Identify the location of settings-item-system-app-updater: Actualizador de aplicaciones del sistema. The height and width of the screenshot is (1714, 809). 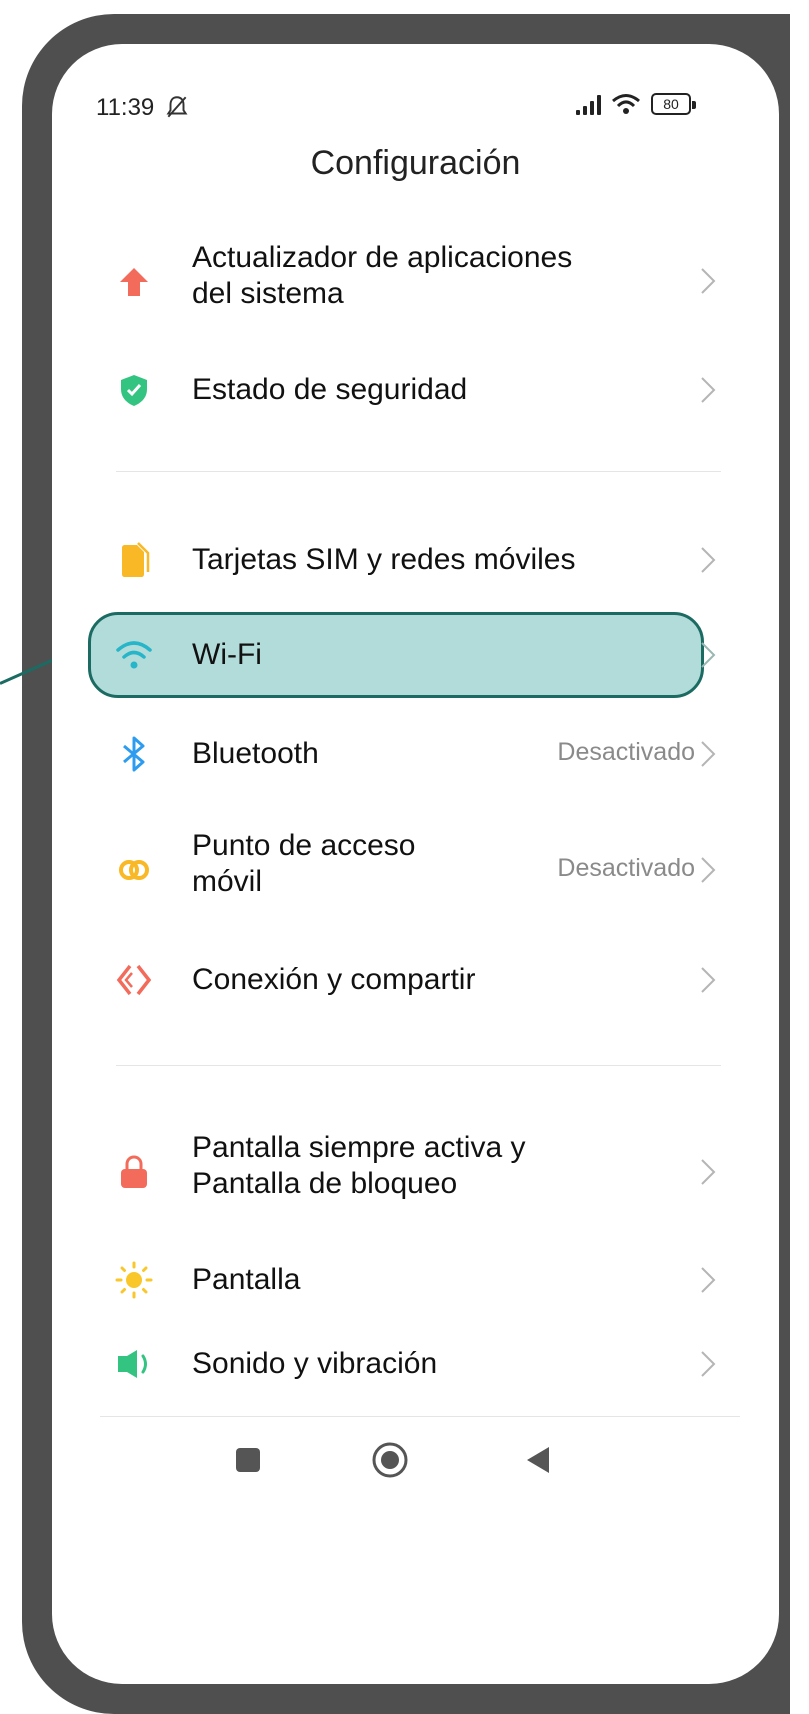
(415, 282).